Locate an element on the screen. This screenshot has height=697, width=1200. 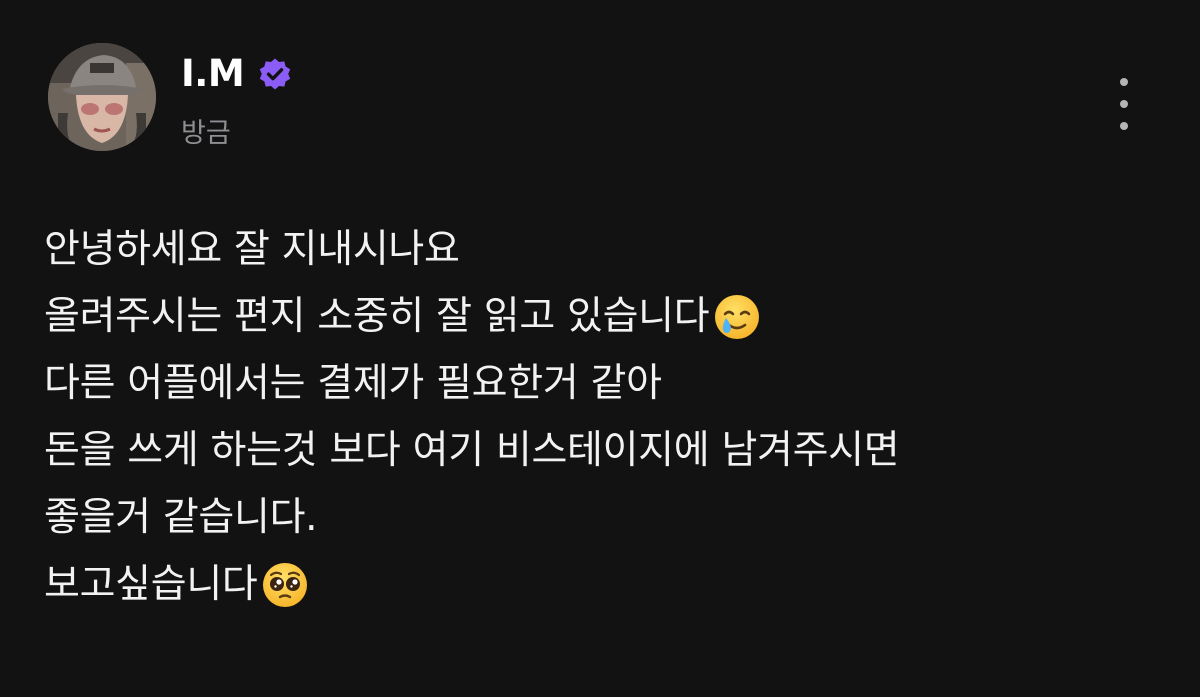
post-line: 보고싶습니다 is located at coordinates (604, 584).